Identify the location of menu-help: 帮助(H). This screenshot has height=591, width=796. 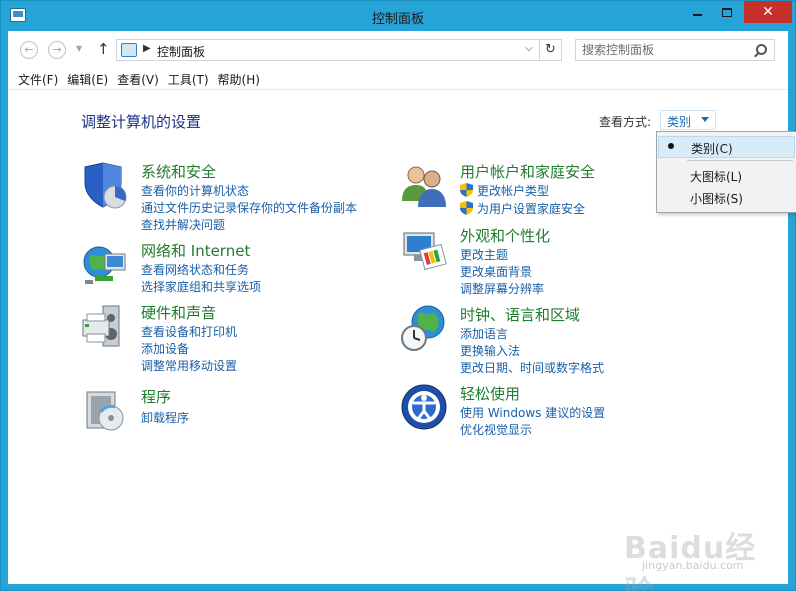
(242, 79).